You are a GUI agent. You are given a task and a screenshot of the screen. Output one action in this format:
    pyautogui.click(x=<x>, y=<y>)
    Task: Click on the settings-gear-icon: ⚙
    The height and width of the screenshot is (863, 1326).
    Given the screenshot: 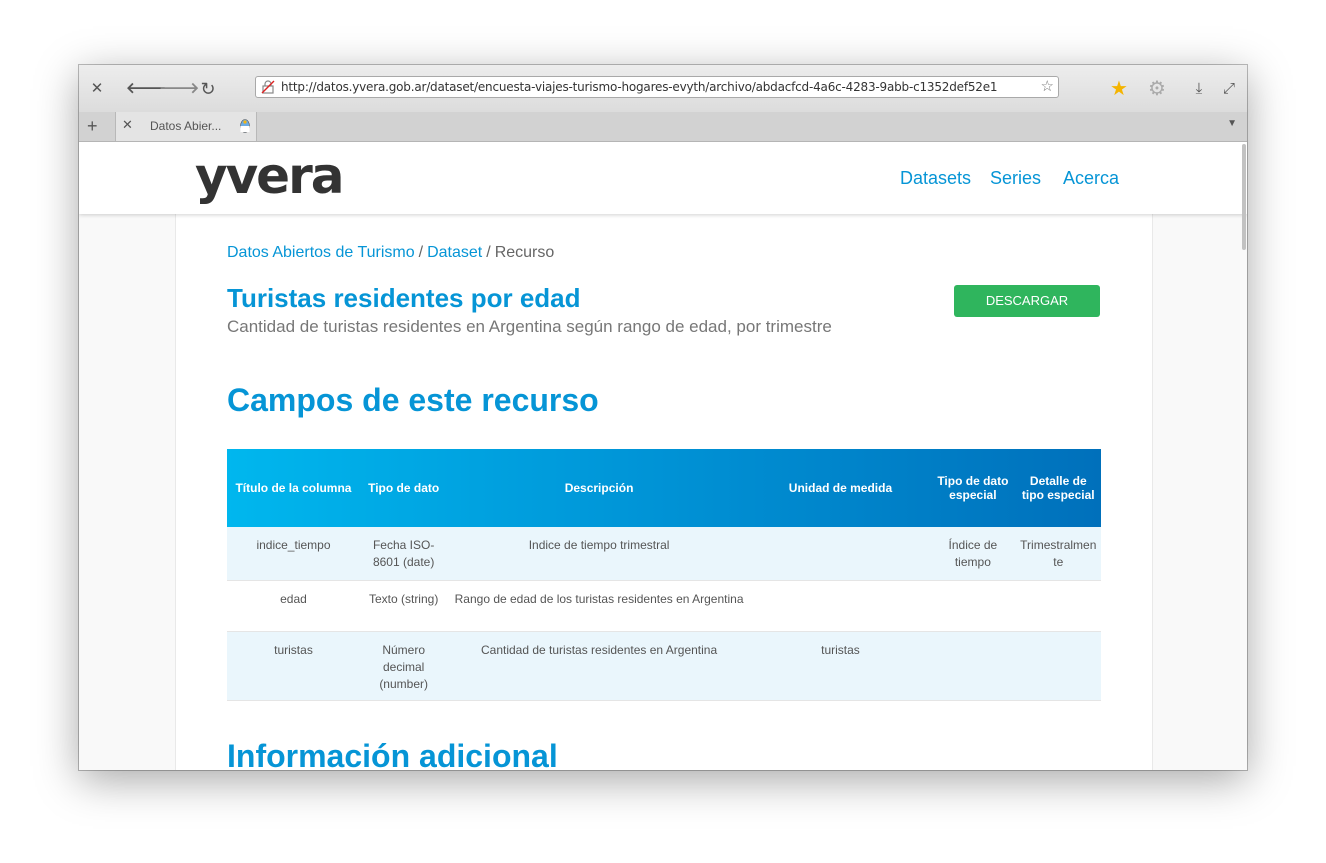 What is the action you would take?
    pyautogui.click(x=1157, y=89)
    